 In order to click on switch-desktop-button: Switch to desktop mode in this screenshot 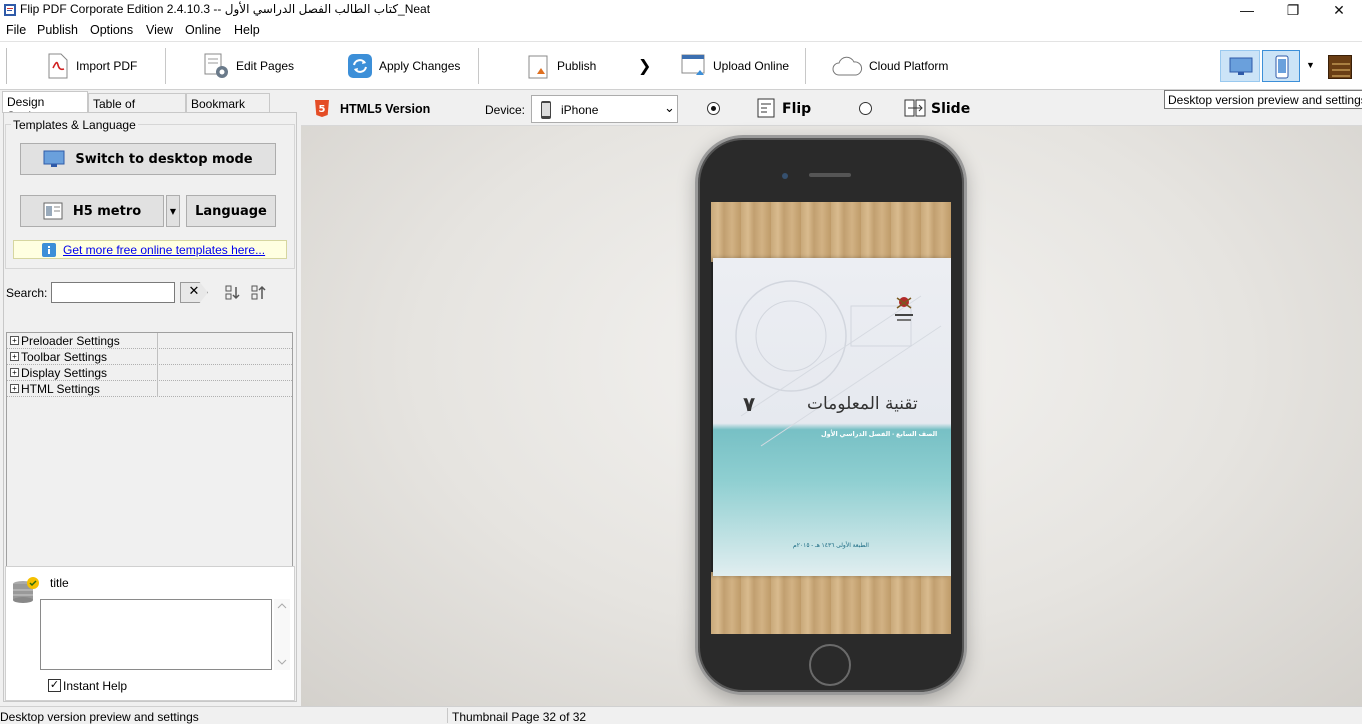, I will do `click(148, 159)`.